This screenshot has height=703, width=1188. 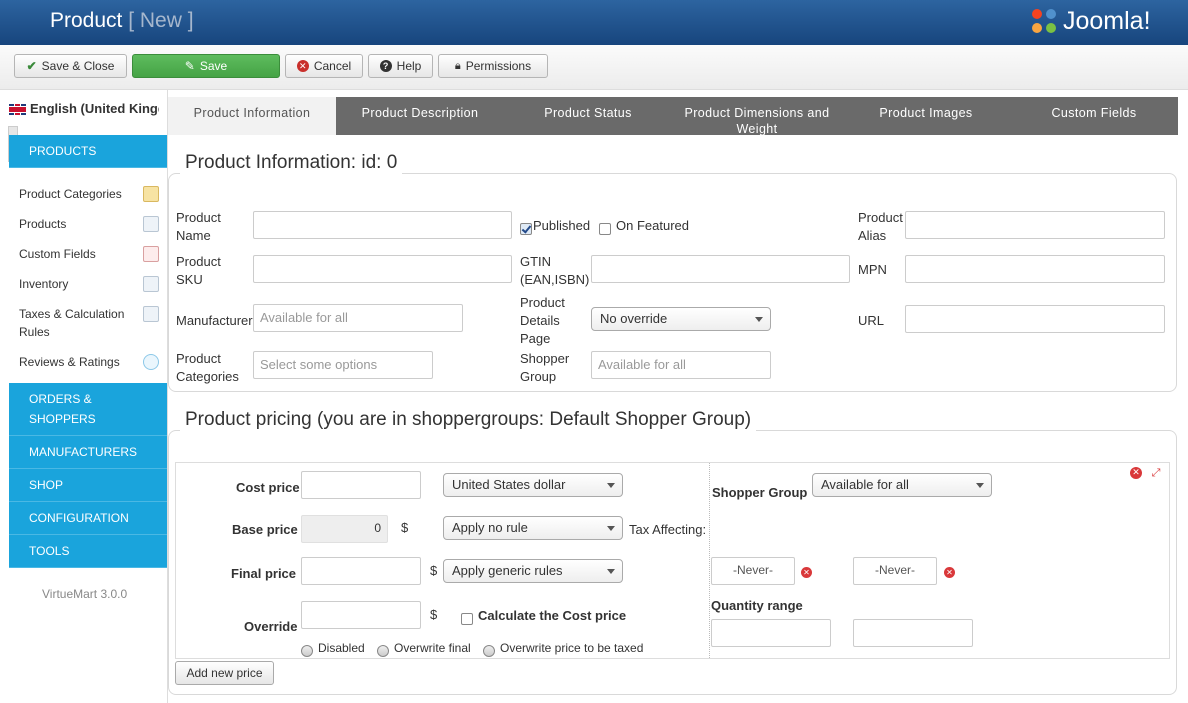 I want to click on tab-product-description: Product Description, so click(x=420, y=116).